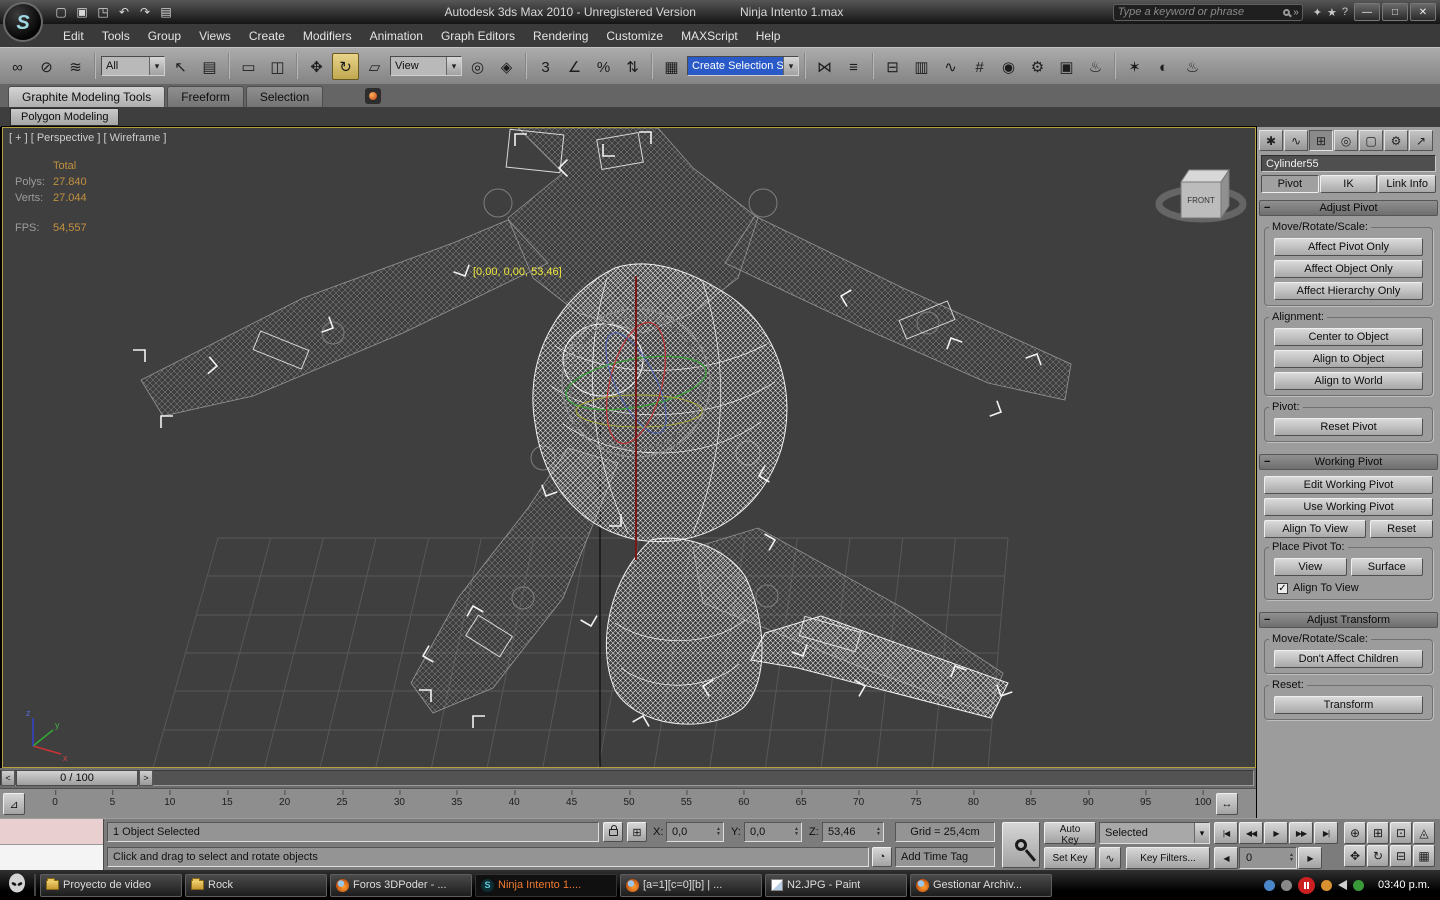 The image size is (1440, 900). What do you see at coordinates (1401, 529) in the screenshot?
I see `reset-working-pivot-button: Reset` at bounding box center [1401, 529].